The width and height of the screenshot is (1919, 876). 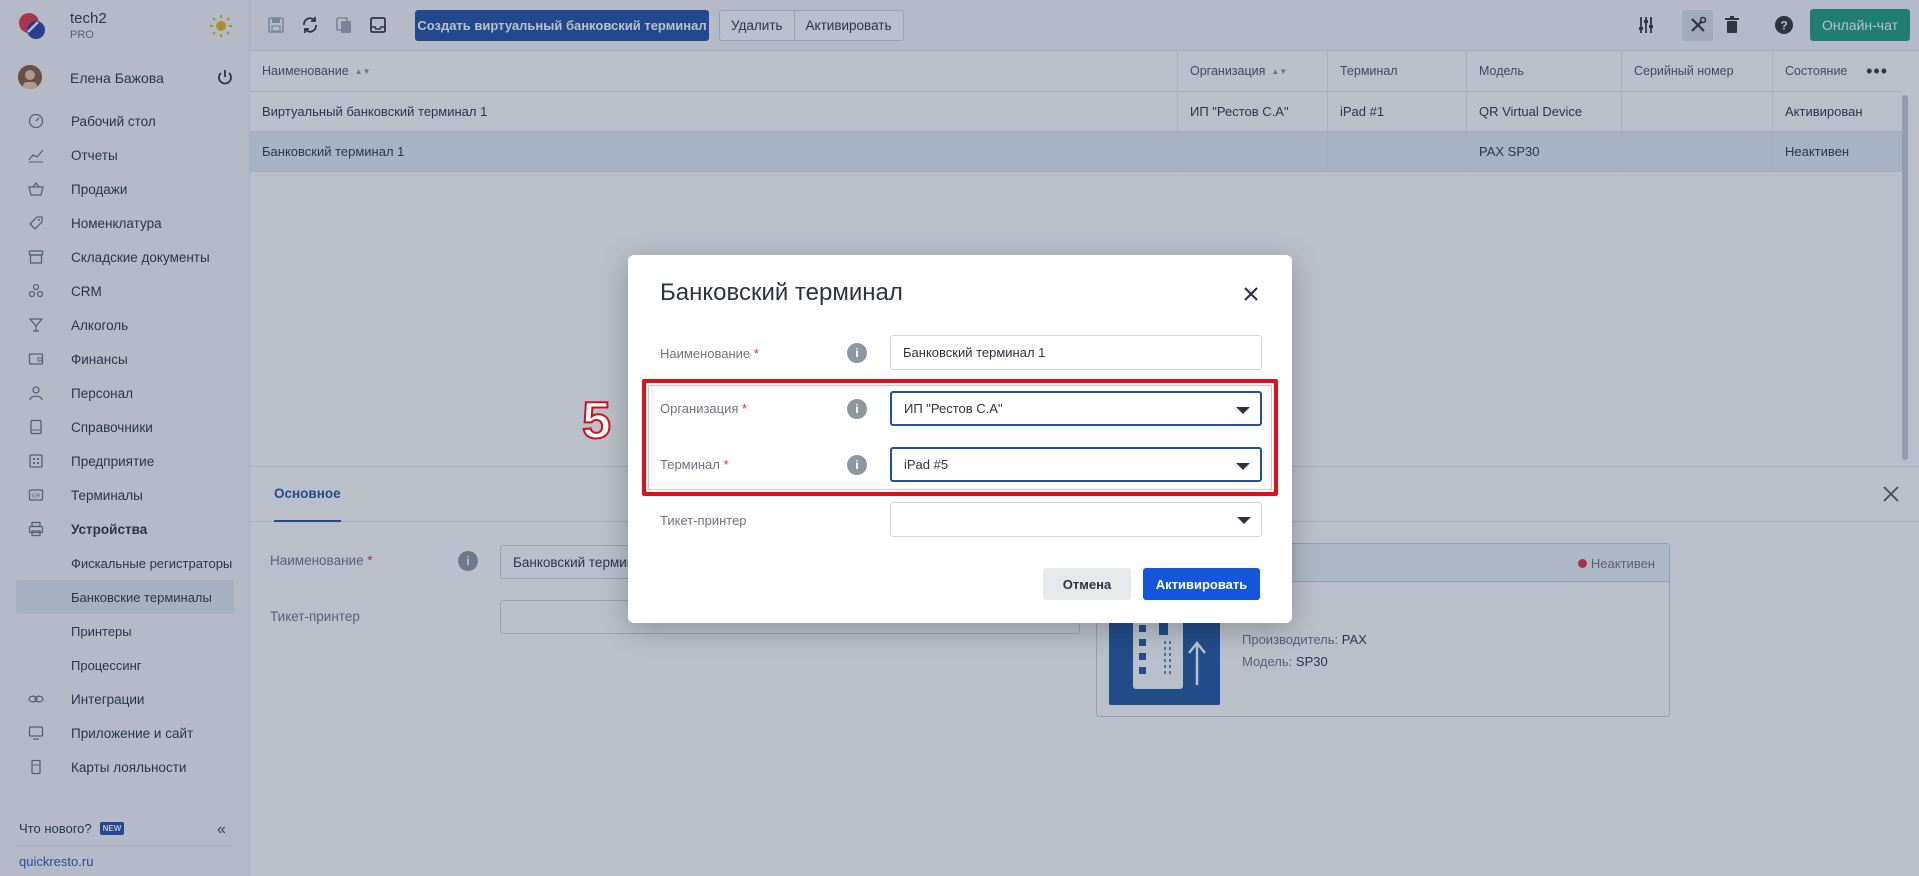 I want to click on cancel-button: Отмена, so click(x=1087, y=584).